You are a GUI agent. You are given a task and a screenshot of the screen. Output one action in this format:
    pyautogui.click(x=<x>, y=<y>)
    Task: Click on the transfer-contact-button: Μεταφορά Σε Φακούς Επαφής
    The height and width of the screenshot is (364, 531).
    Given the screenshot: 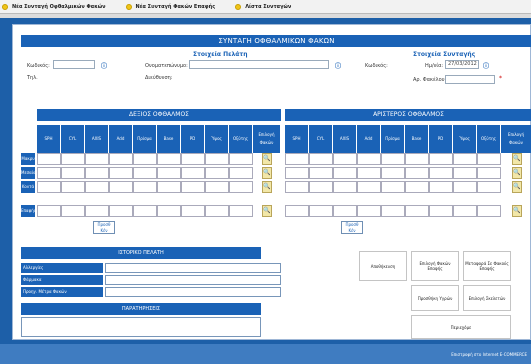 What is the action you would take?
    pyautogui.click(x=487, y=266)
    